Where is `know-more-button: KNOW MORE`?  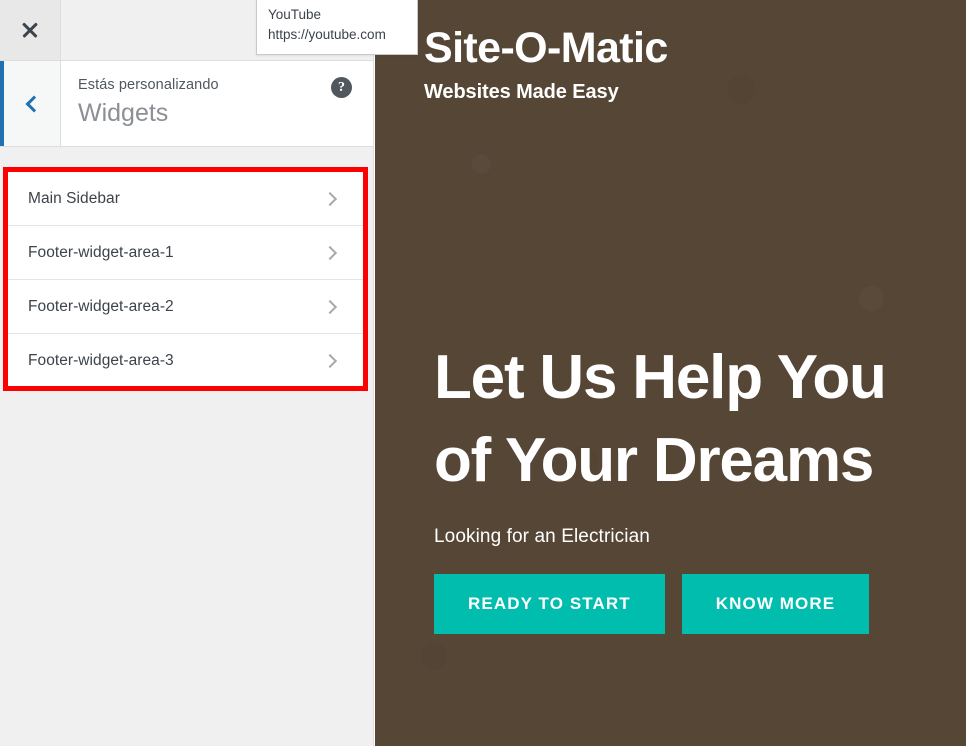 know-more-button: KNOW MORE is located at coordinates (775, 604).